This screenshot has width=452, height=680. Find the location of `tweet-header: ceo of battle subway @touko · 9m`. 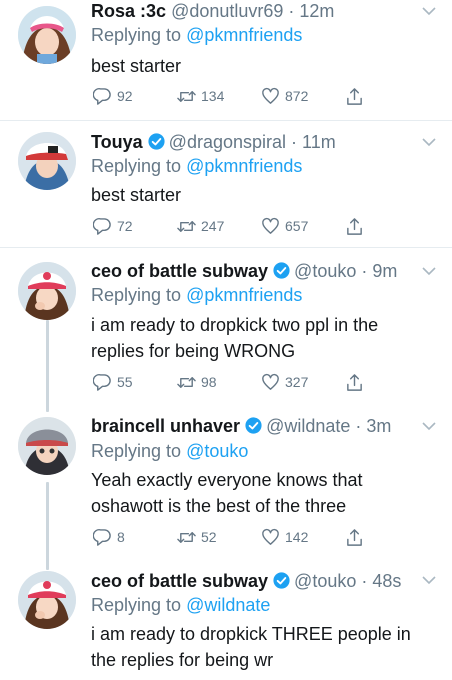

tweet-header: ceo of battle subway @touko · 9m is located at coordinates (256, 271).